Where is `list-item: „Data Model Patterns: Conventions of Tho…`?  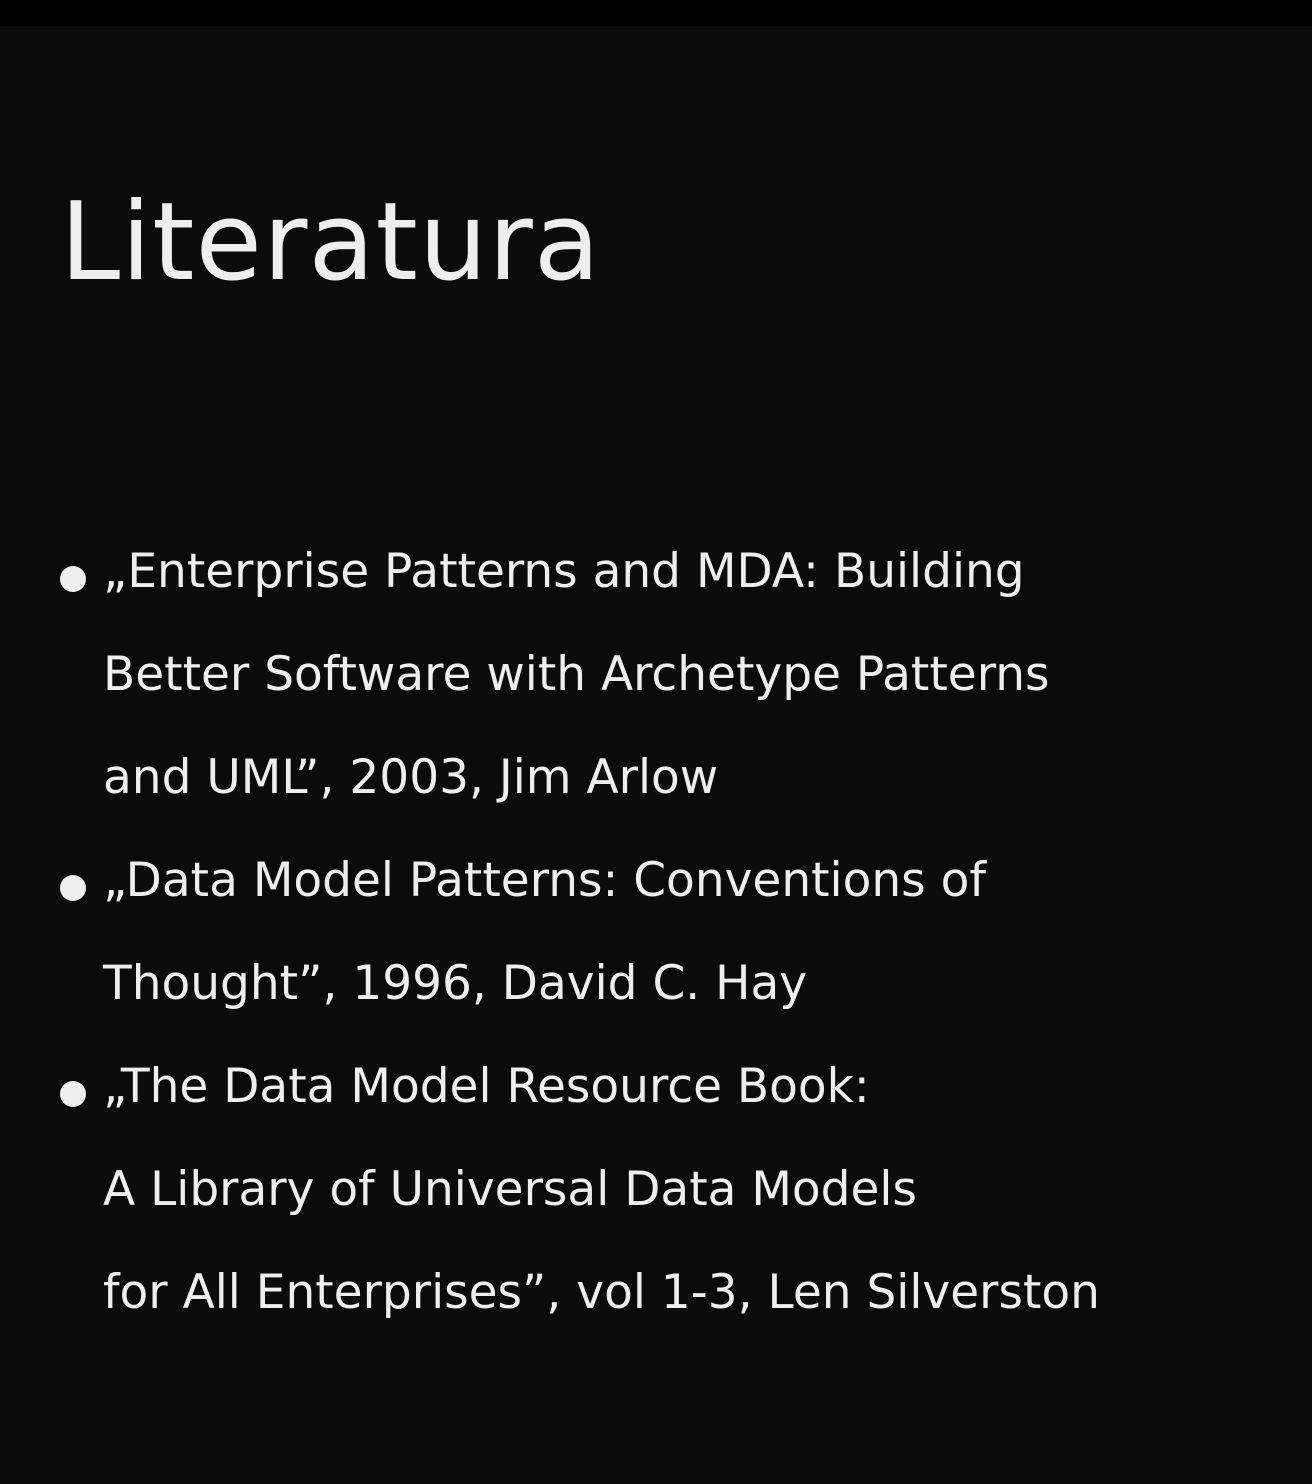 list-item: „Data Model Patterns: Conventions of Tho… is located at coordinates (656, 932).